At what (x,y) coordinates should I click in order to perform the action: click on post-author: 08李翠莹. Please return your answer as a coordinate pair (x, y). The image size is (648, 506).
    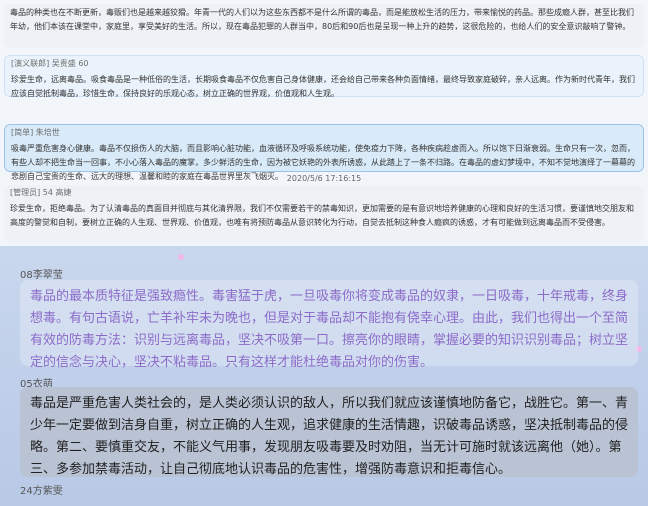
    Looking at the image, I should click on (41, 275).